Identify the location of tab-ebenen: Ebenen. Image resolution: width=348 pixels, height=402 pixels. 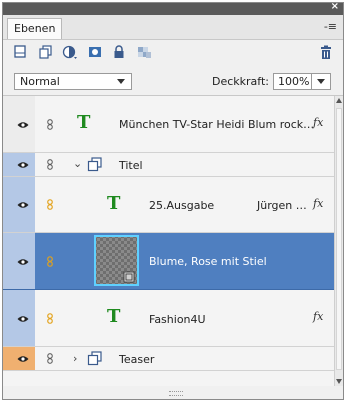
(35, 28).